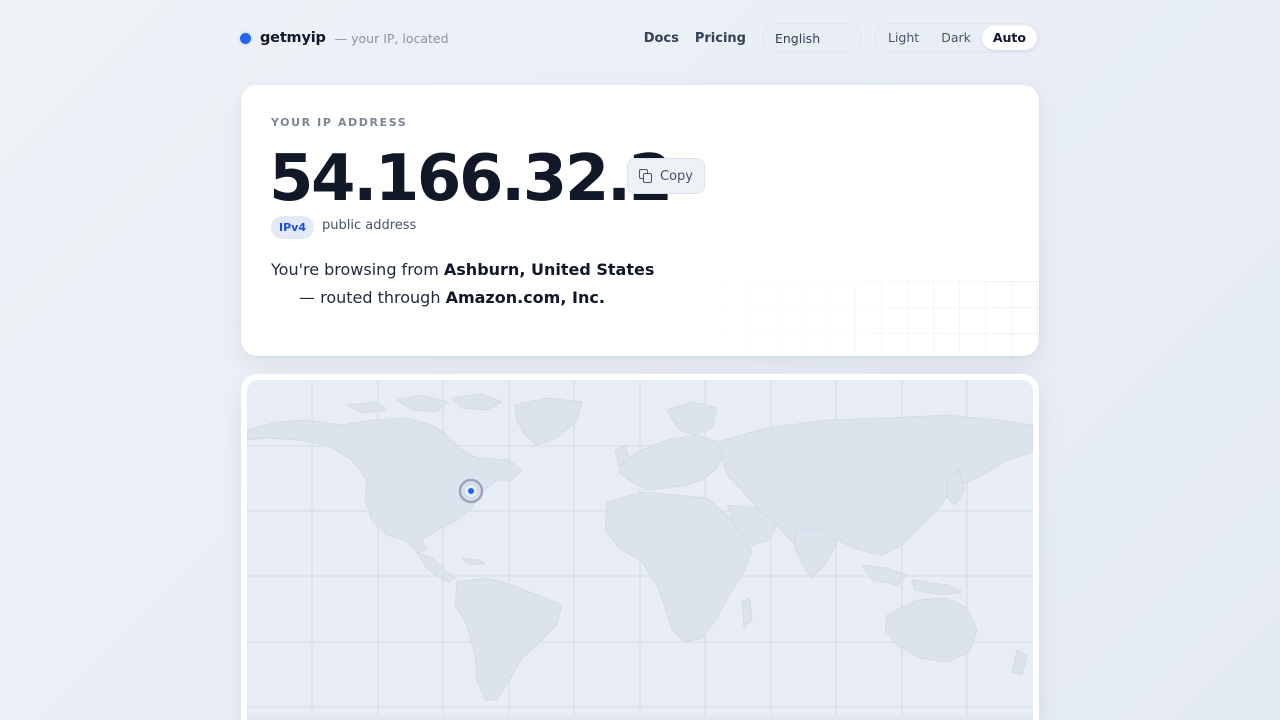  Describe the element at coordinates (370, 297) in the screenshot. I see `route-prefix: — routed through` at that location.